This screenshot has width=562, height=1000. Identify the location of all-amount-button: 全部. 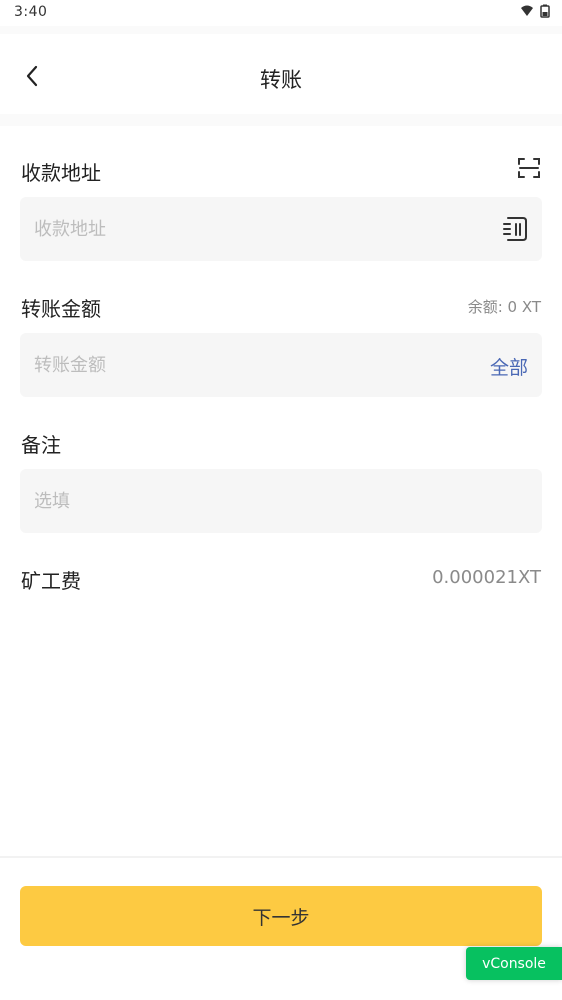
(509, 366).